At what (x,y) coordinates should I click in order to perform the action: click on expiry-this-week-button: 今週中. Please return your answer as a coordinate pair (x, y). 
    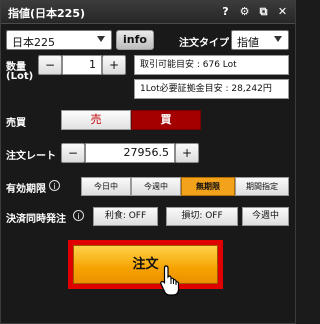
    Looking at the image, I should click on (156, 186).